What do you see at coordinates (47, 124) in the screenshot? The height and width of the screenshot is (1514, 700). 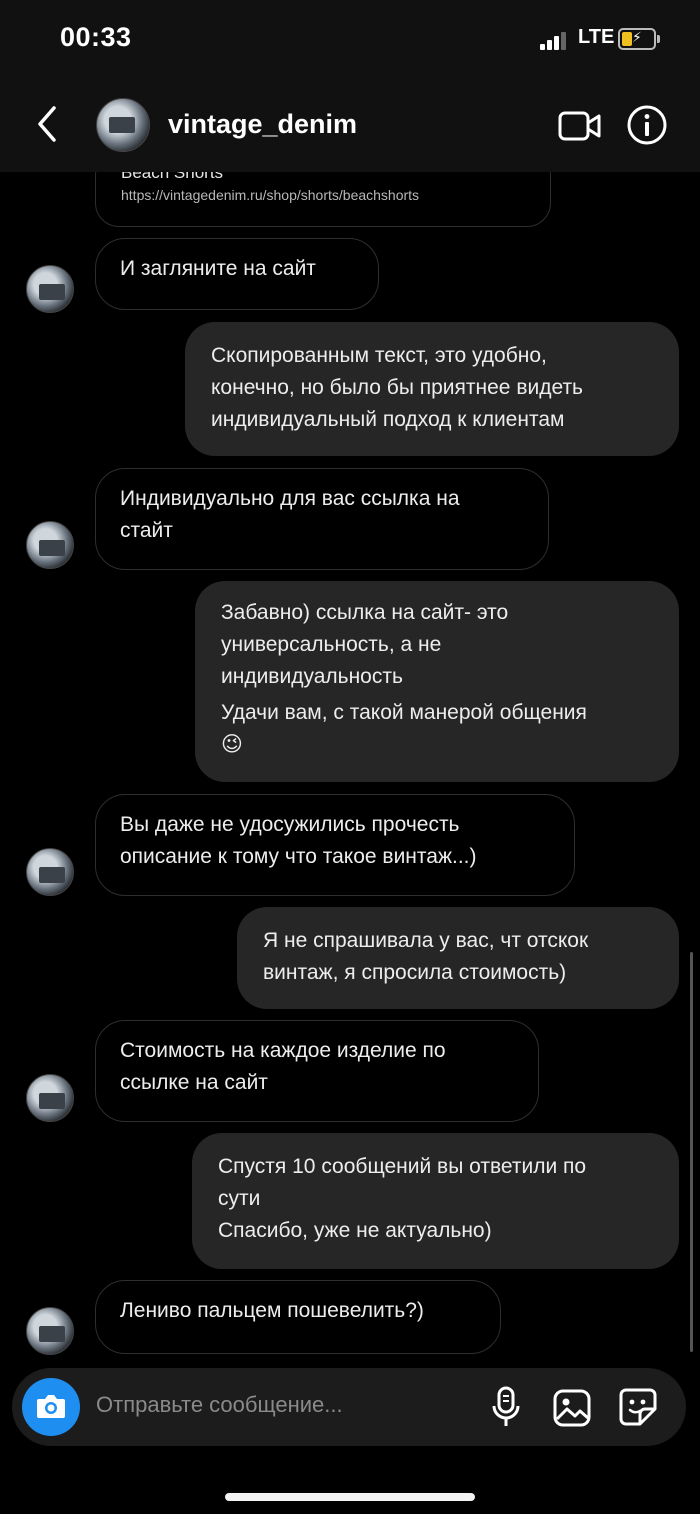 I see `back-icon` at bounding box center [47, 124].